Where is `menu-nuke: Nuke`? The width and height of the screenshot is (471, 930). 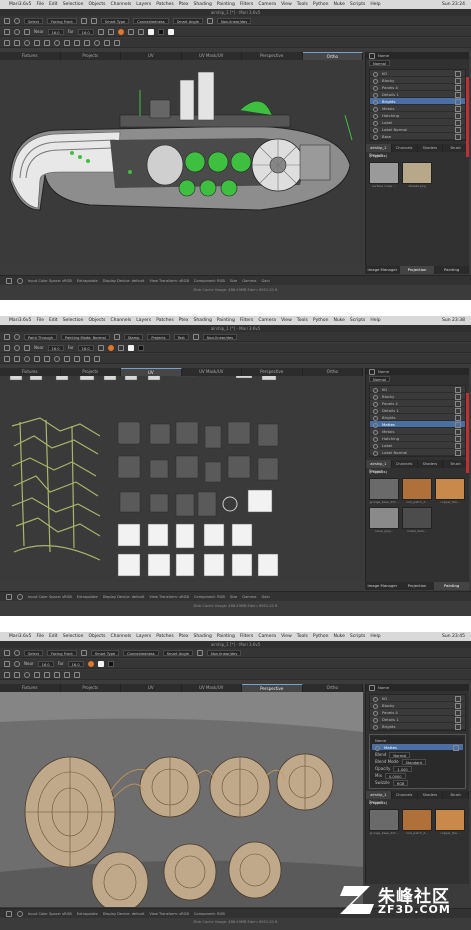
menu-nuke: Nuke is located at coordinates (338, 636).